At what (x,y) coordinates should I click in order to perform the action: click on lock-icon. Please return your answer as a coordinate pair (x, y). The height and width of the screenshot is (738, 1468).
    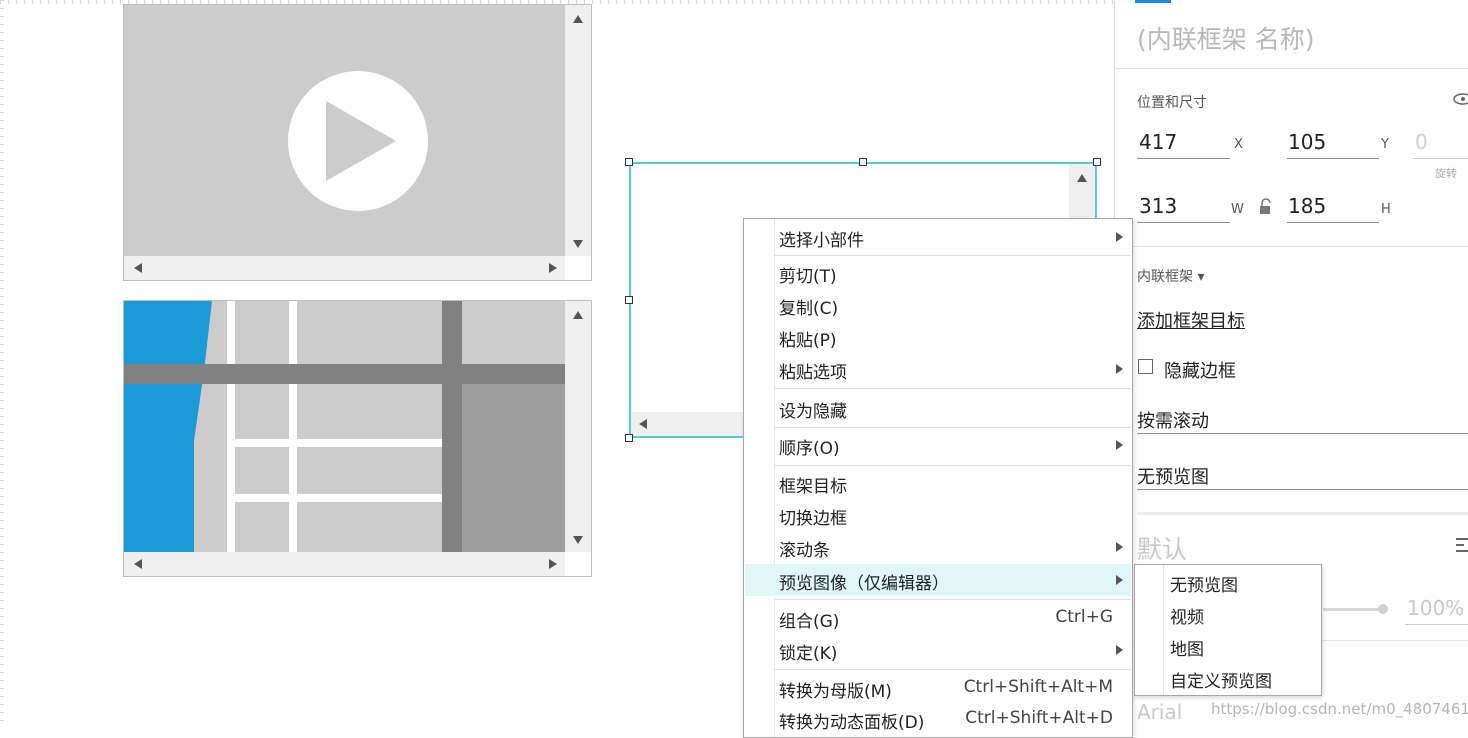
    Looking at the image, I should click on (1266, 207).